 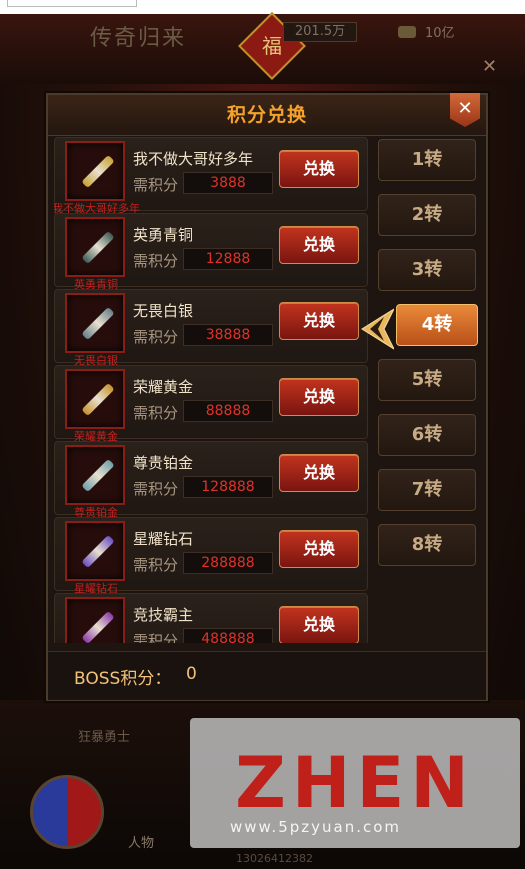 I want to click on item-name: 尊贵铂金, so click(x=163, y=463).